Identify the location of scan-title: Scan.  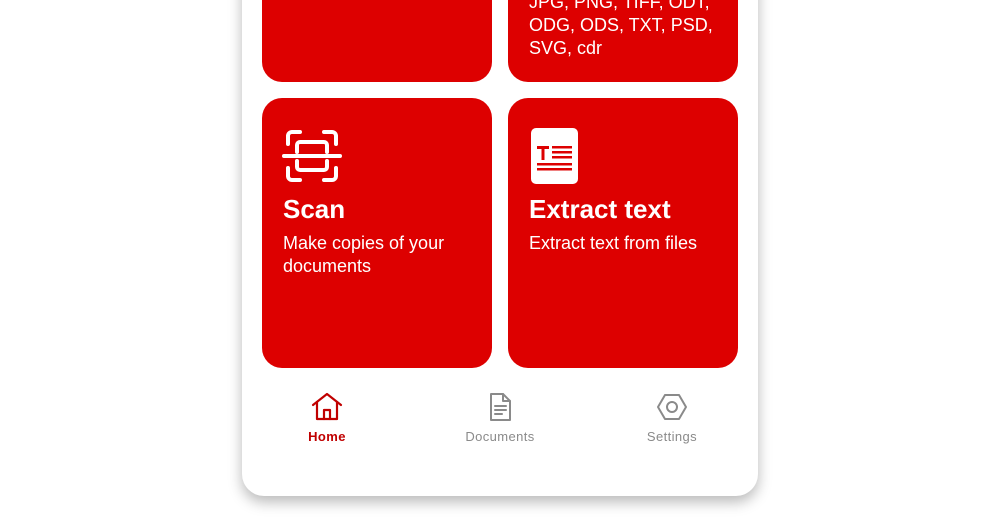
(314, 209).